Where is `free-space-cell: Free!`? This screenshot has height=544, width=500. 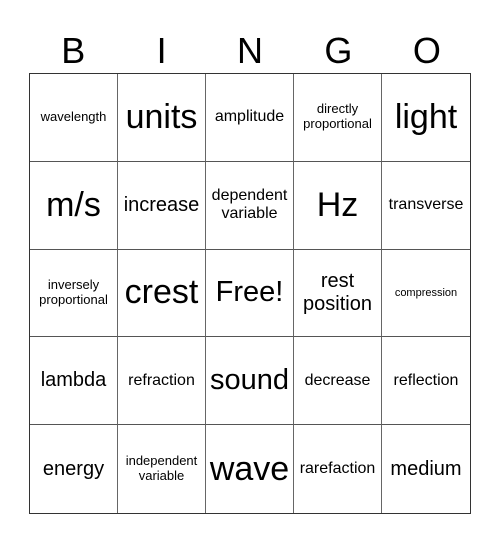 free-space-cell: Free! is located at coordinates (250, 293).